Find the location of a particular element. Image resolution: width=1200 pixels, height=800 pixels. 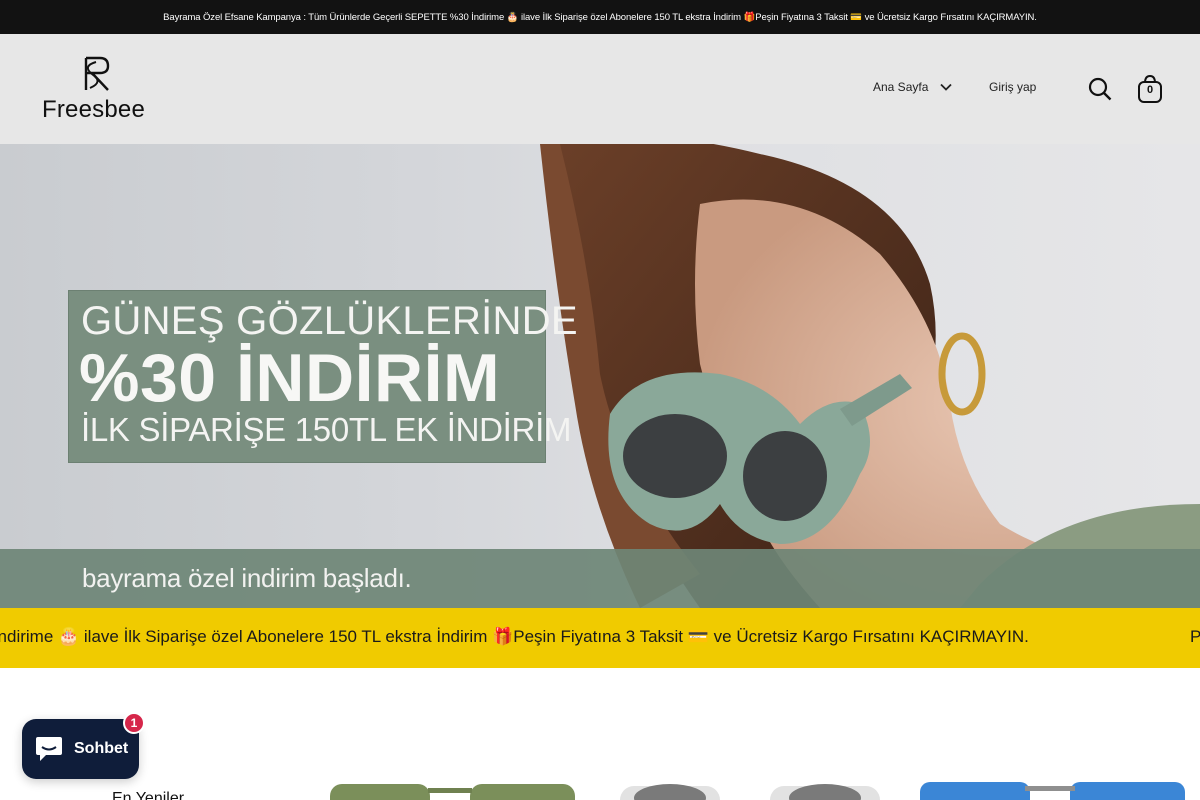

cart-button: 0 is located at coordinates (1150, 89).